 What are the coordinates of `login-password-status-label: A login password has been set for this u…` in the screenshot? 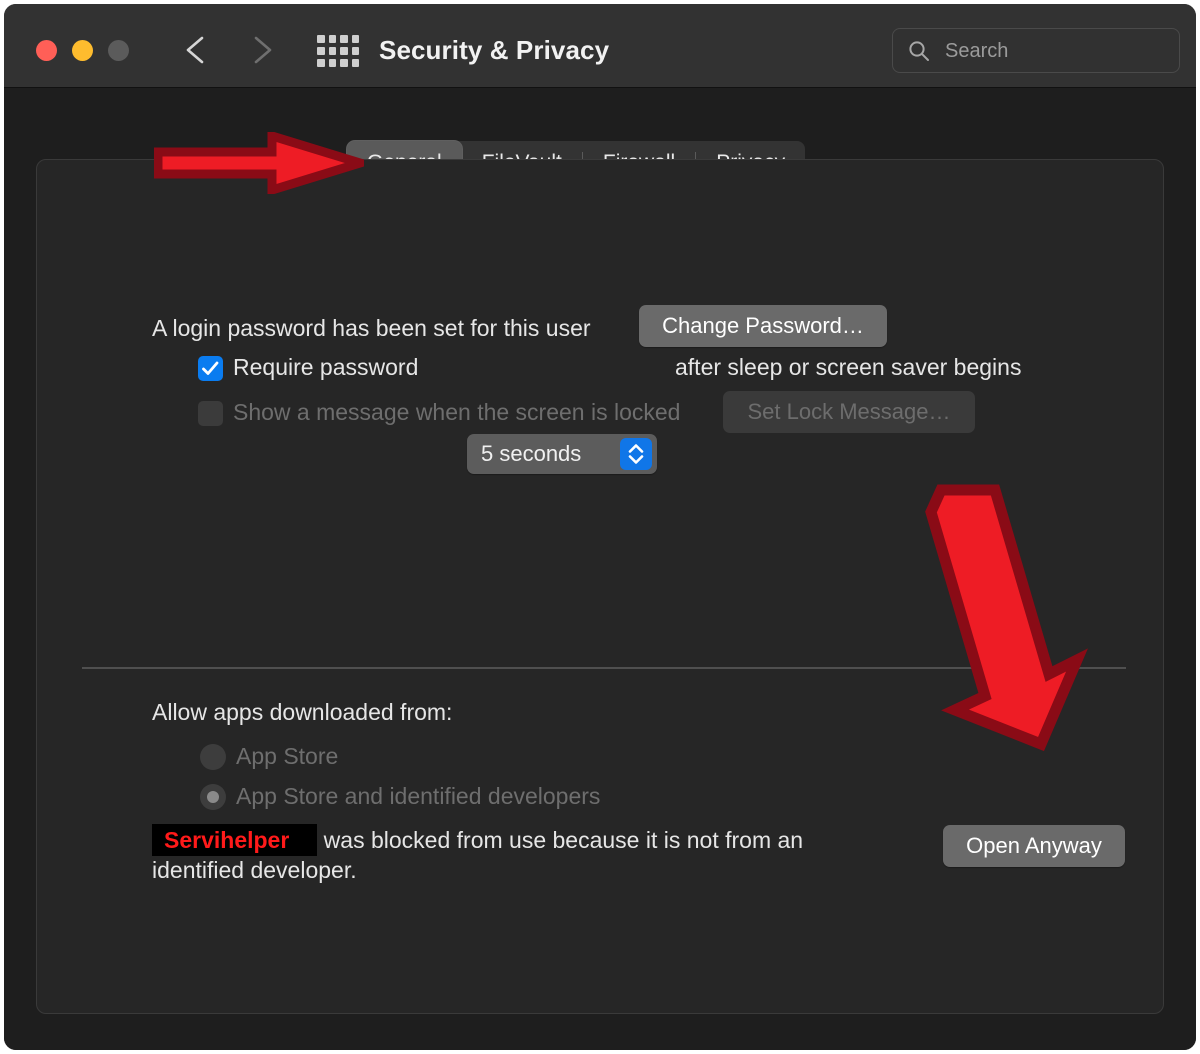 It's located at (371, 328).